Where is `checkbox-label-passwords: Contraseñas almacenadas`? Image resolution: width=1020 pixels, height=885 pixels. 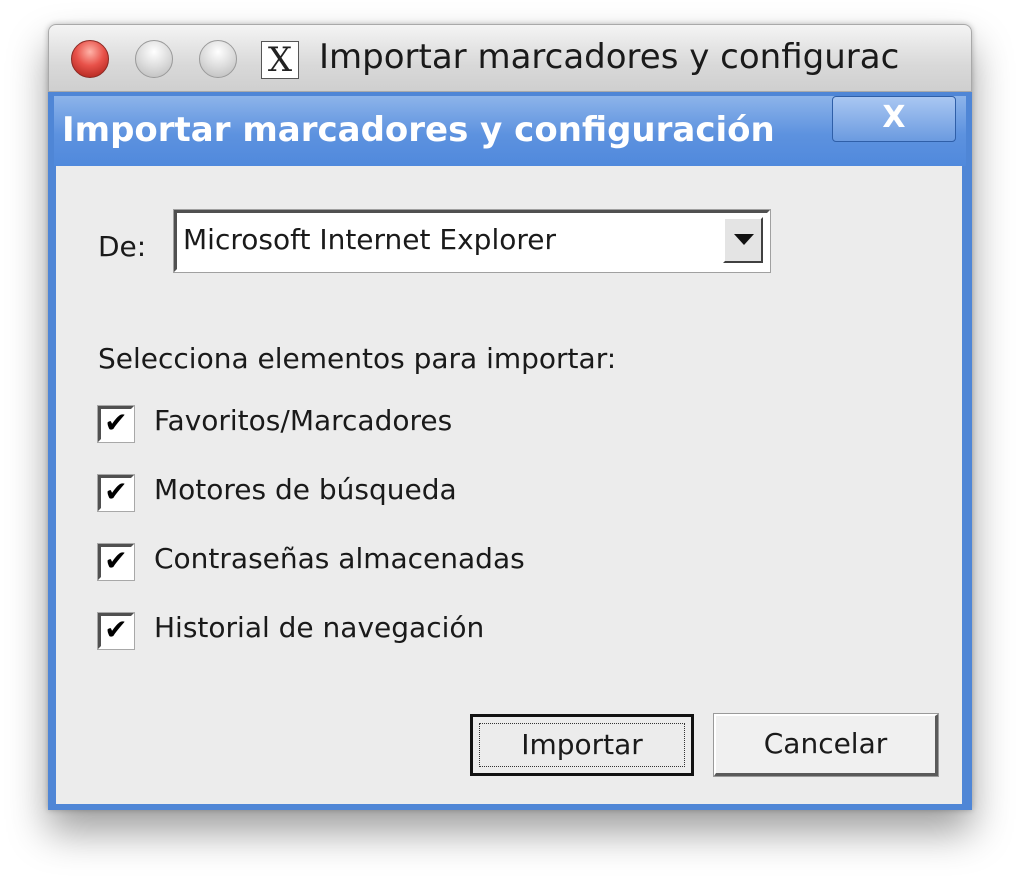 checkbox-label-passwords: Contraseñas almacenadas is located at coordinates (339, 558).